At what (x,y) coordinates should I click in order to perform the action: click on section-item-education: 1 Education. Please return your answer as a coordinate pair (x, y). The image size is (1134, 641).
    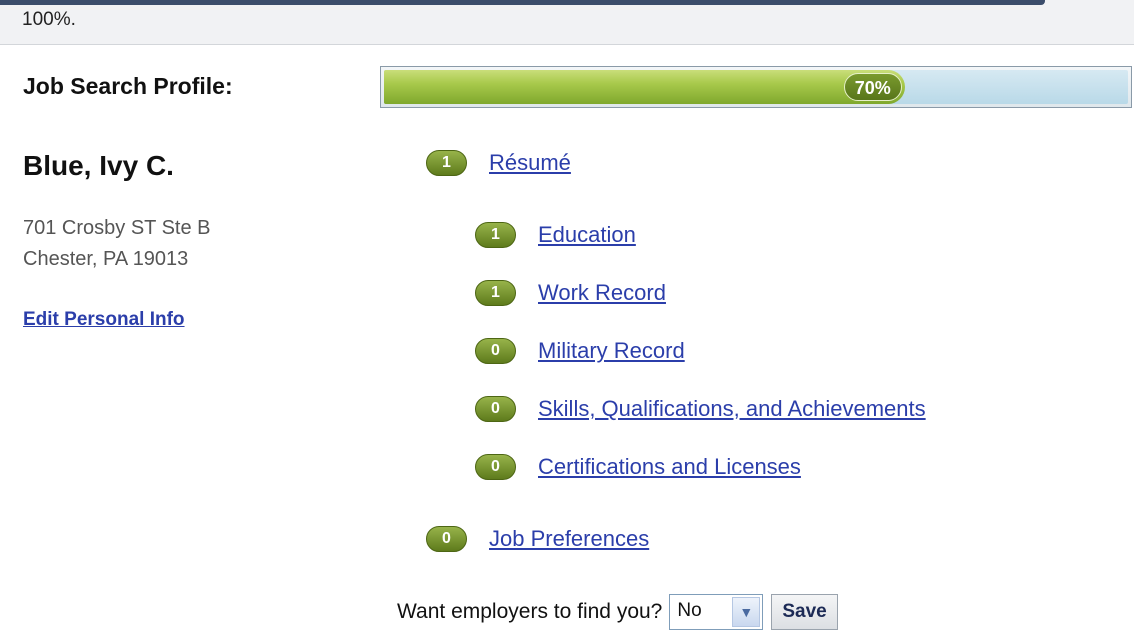
    Looking at the image, I should click on (555, 235).